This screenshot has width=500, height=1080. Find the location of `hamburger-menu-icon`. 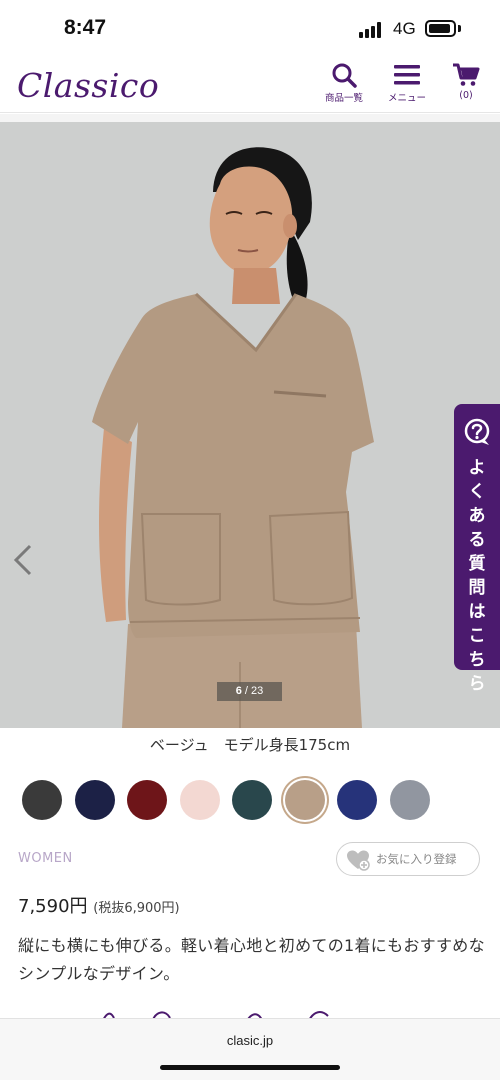

hamburger-menu-icon is located at coordinates (407, 75).